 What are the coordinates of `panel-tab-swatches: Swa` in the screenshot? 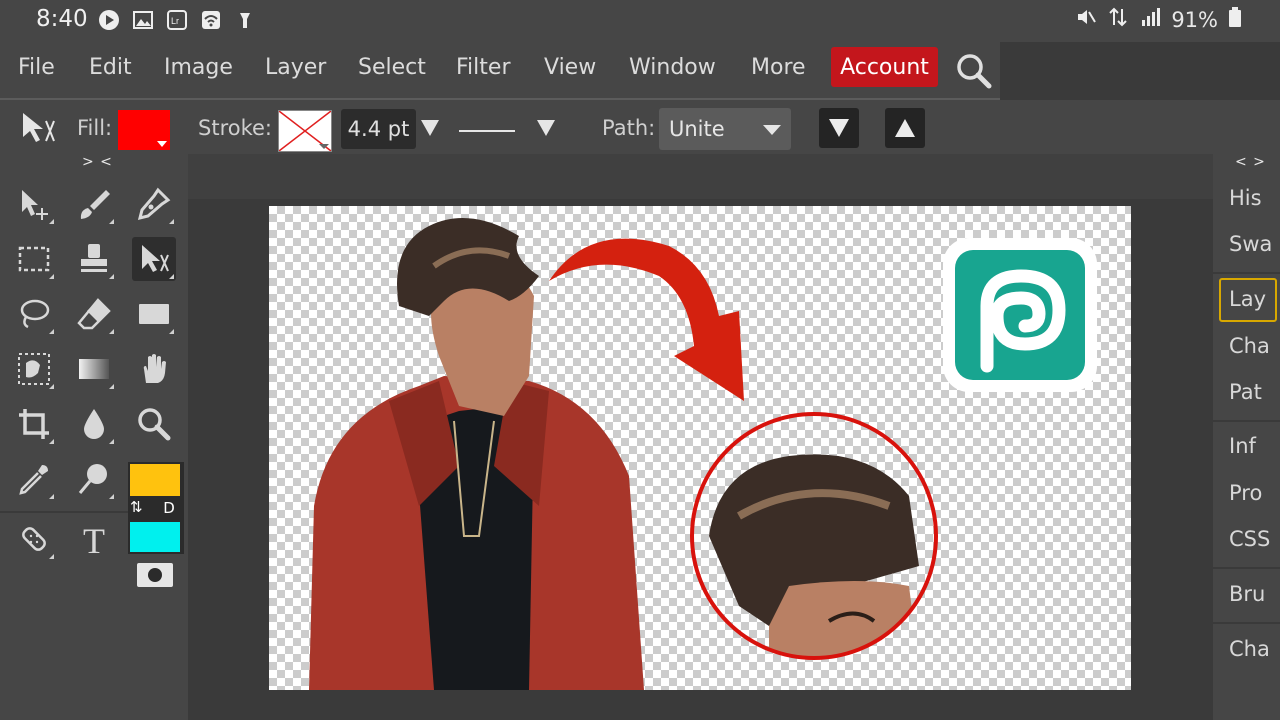 It's located at (1250, 244).